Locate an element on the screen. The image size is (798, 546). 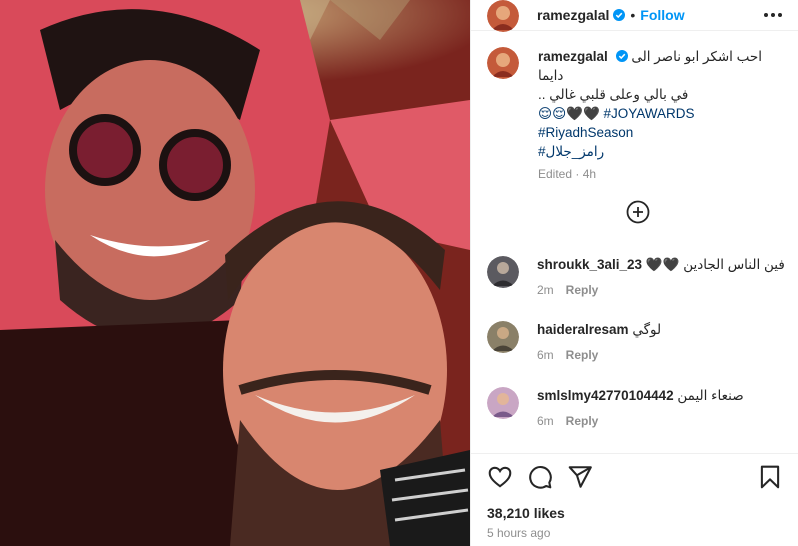
comment-username: haideralresam is located at coordinates (583, 329).